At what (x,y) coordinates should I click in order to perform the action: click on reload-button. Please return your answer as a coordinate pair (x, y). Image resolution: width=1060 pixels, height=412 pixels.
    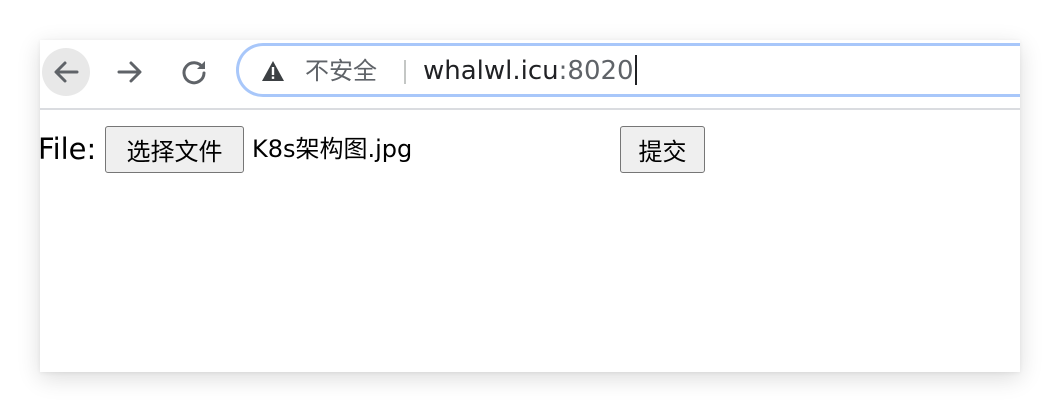
    Looking at the image, I should click on (194, 72).